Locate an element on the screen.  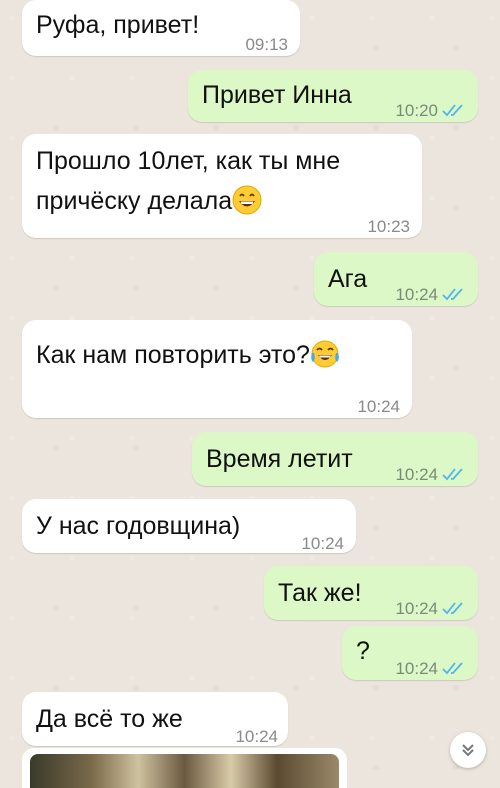
message-time: 09:13 is located at coordinates (266, 44).